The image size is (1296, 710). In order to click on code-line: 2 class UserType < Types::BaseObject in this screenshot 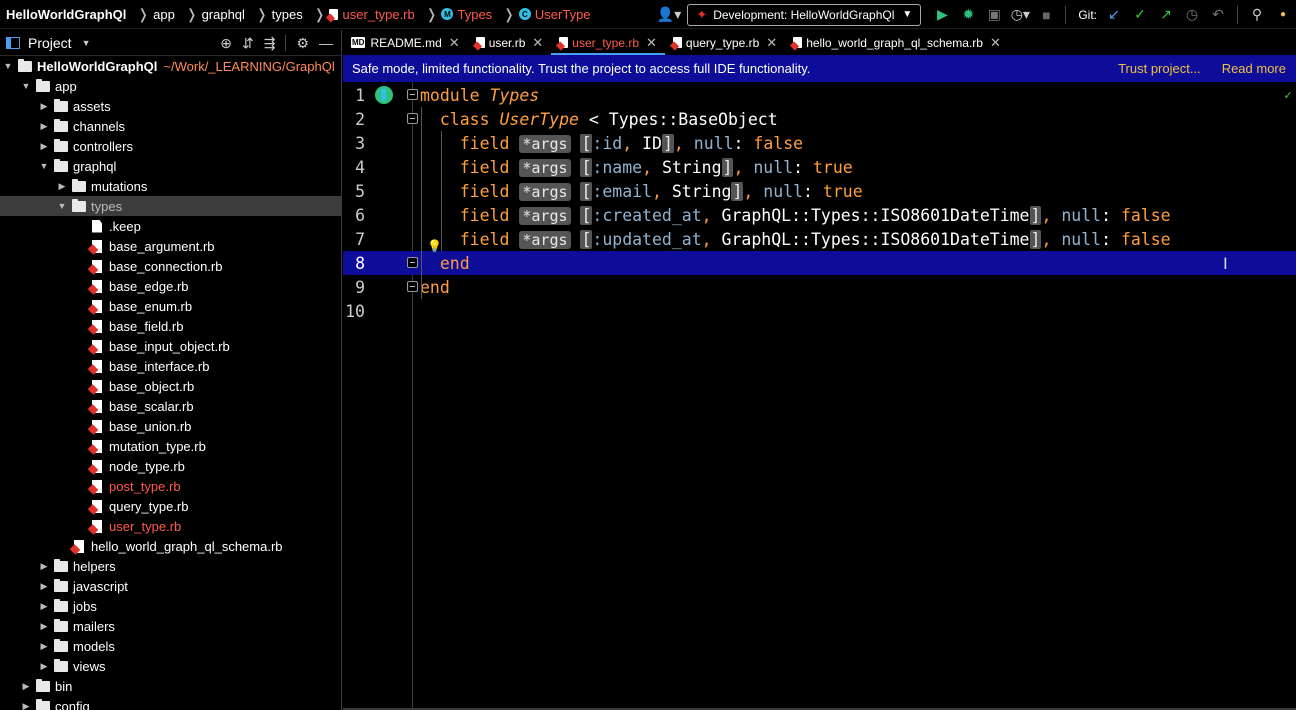, I will do `click(819, 119)`.